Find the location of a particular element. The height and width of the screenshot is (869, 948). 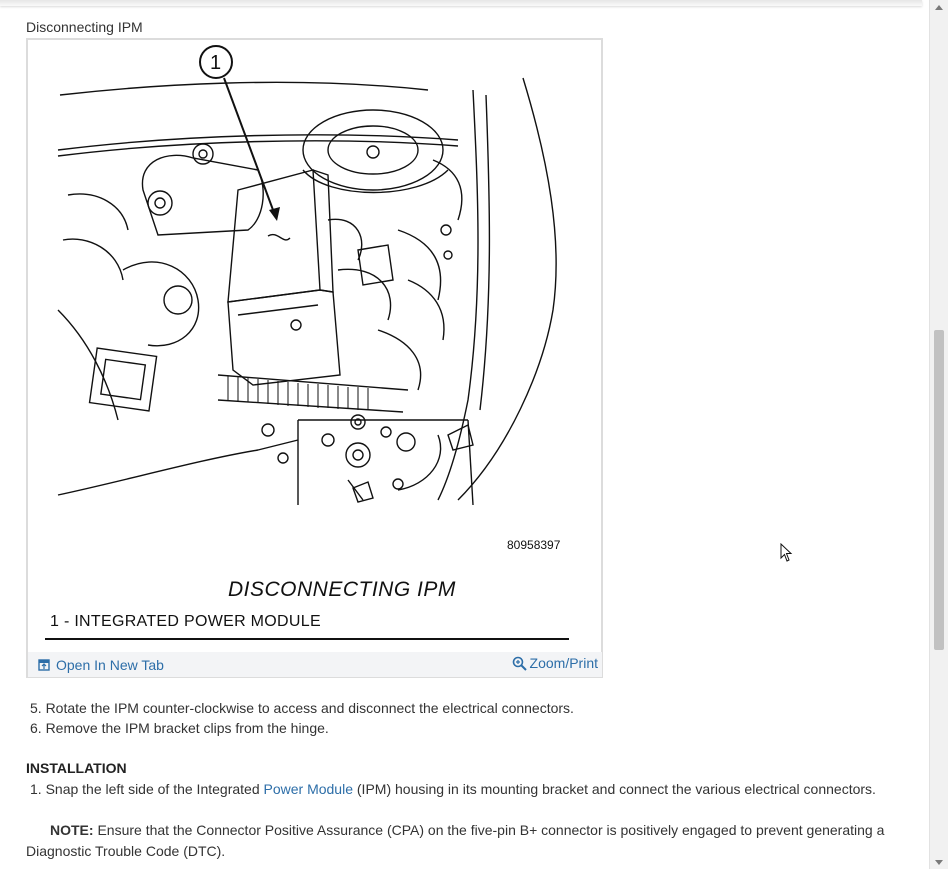

top-toolbar-edge is located at coordinates (461, 3).